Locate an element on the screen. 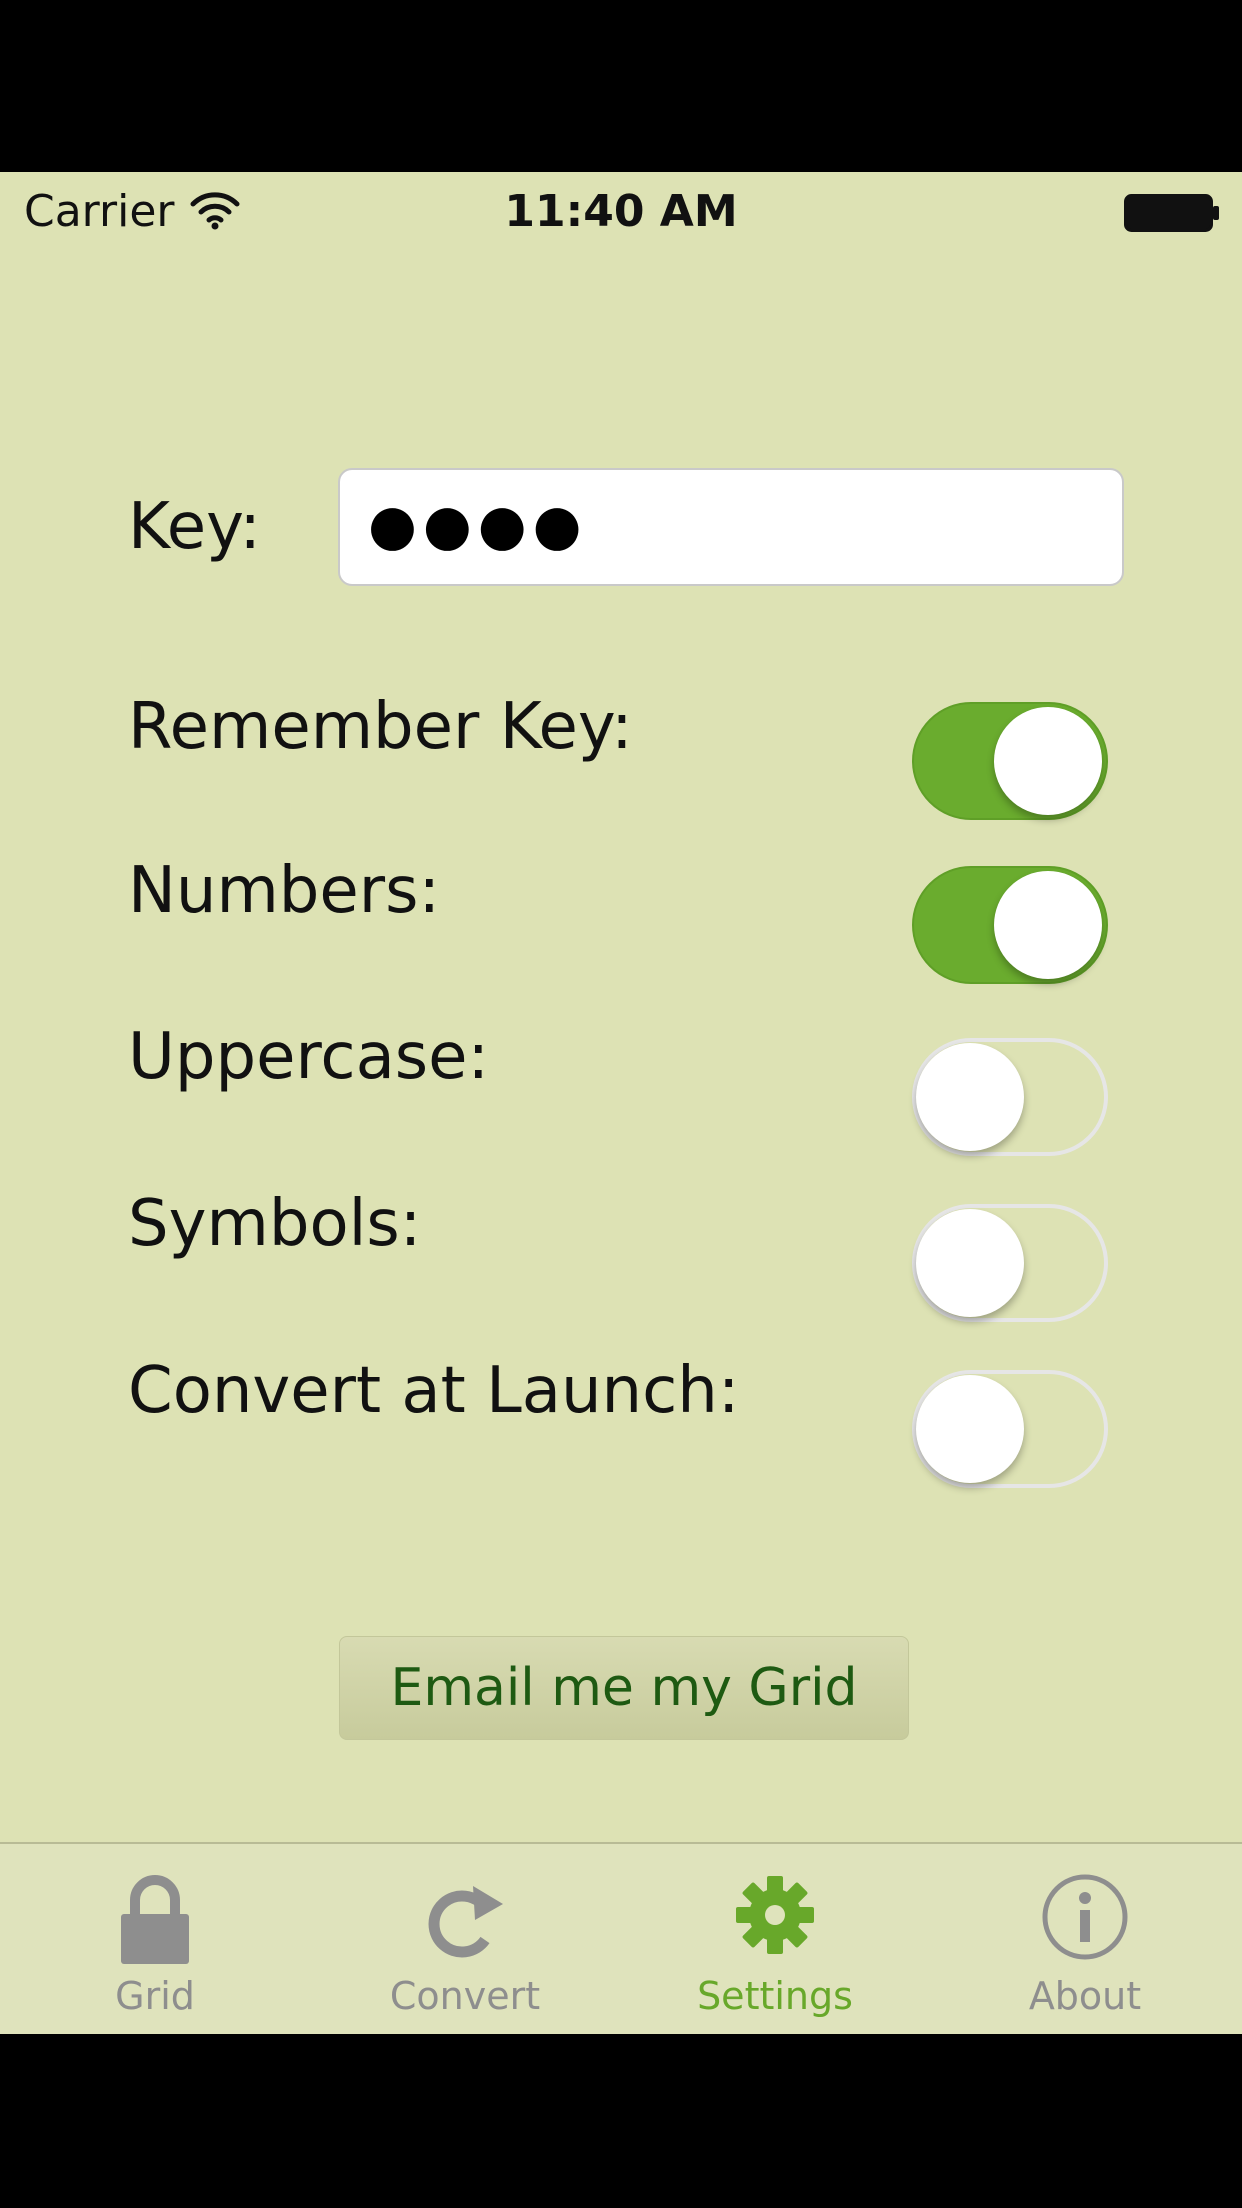  numbers-label: Numbers: is located at coordinates (284, 891).